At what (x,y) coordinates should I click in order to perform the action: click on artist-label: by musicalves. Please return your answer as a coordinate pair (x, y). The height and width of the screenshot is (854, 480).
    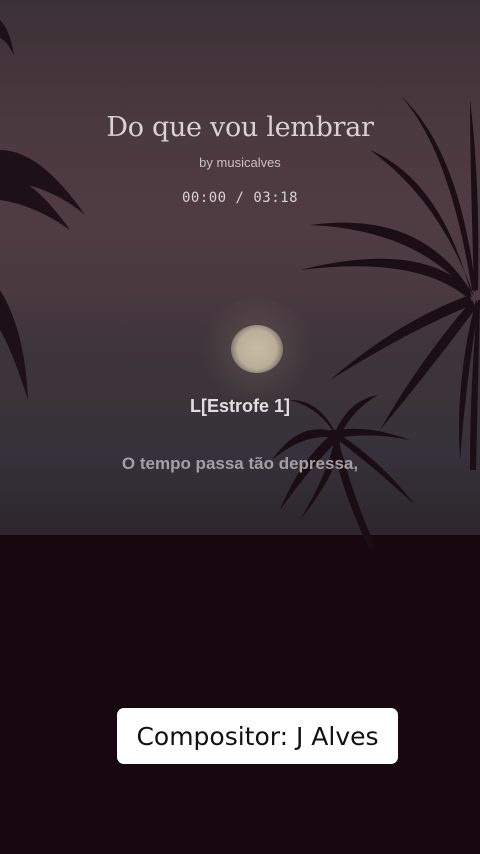
    Looking at the image, I should click on (240, 162).